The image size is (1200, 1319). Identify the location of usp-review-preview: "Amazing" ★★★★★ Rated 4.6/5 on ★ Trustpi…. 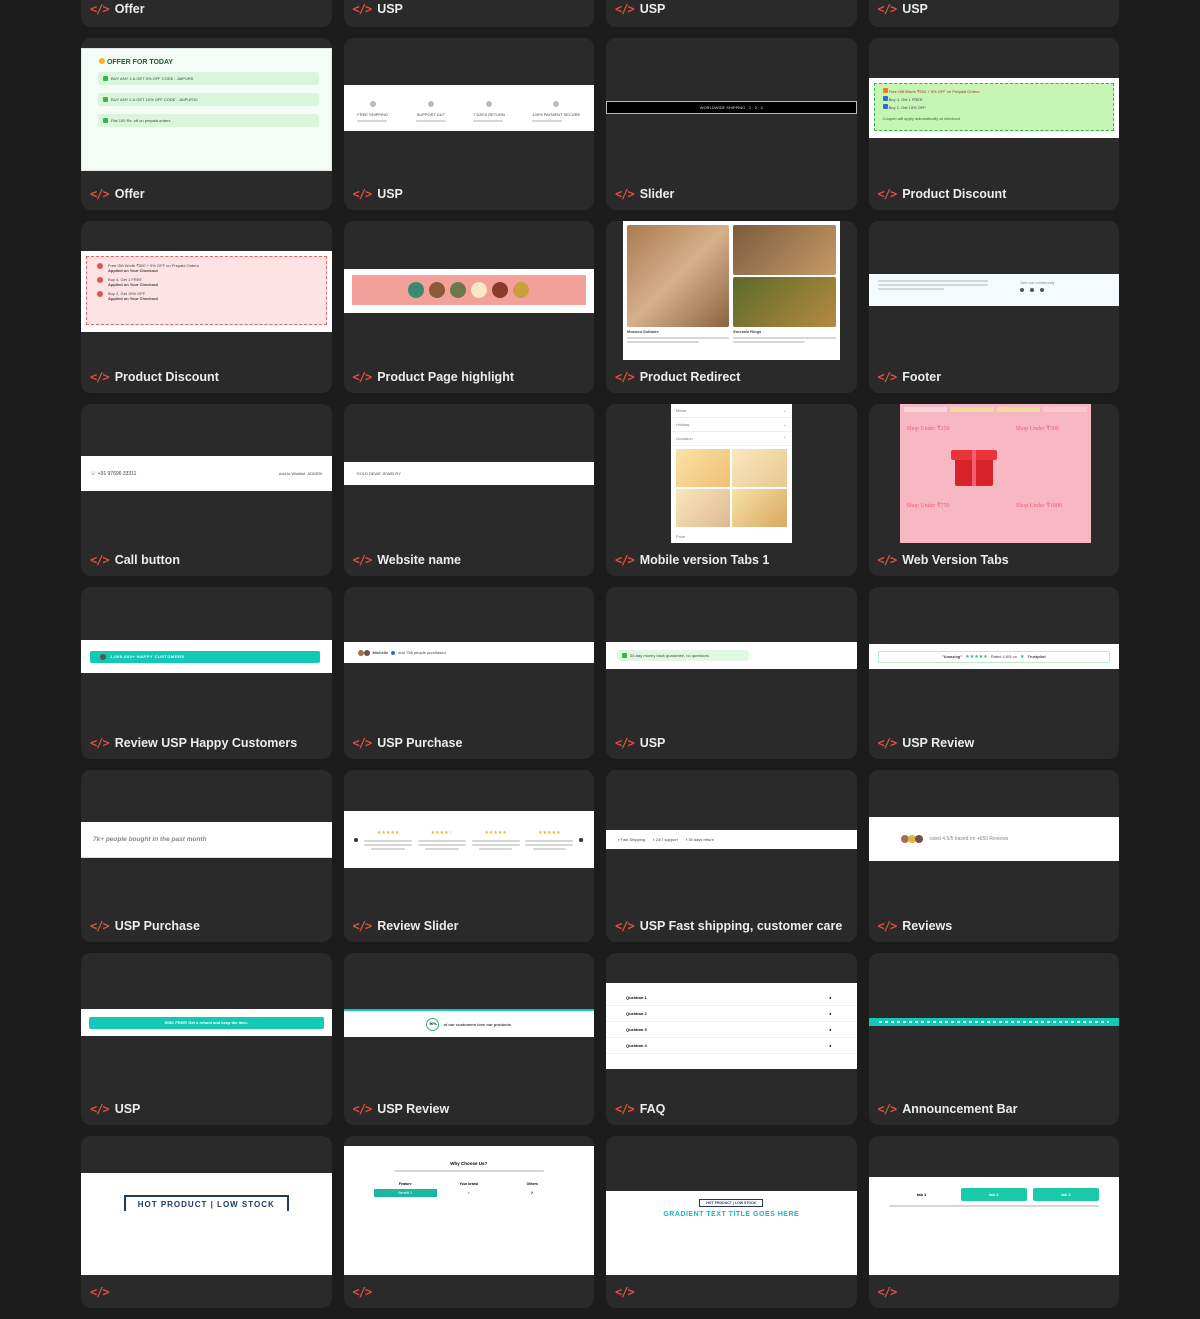
(993, 656).